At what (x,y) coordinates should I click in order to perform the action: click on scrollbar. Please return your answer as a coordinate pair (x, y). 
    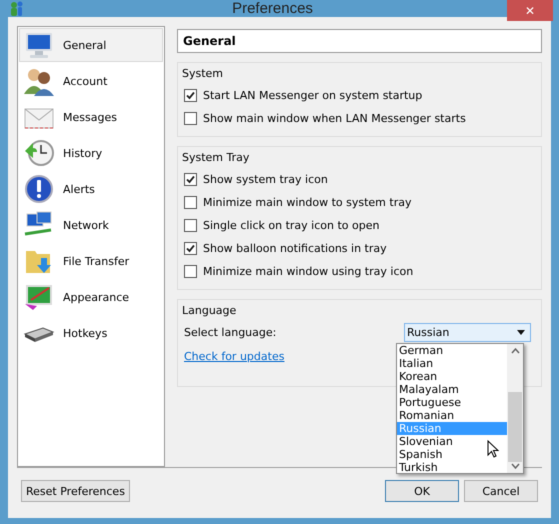
    Looking at the image, I should click on (515, 408).